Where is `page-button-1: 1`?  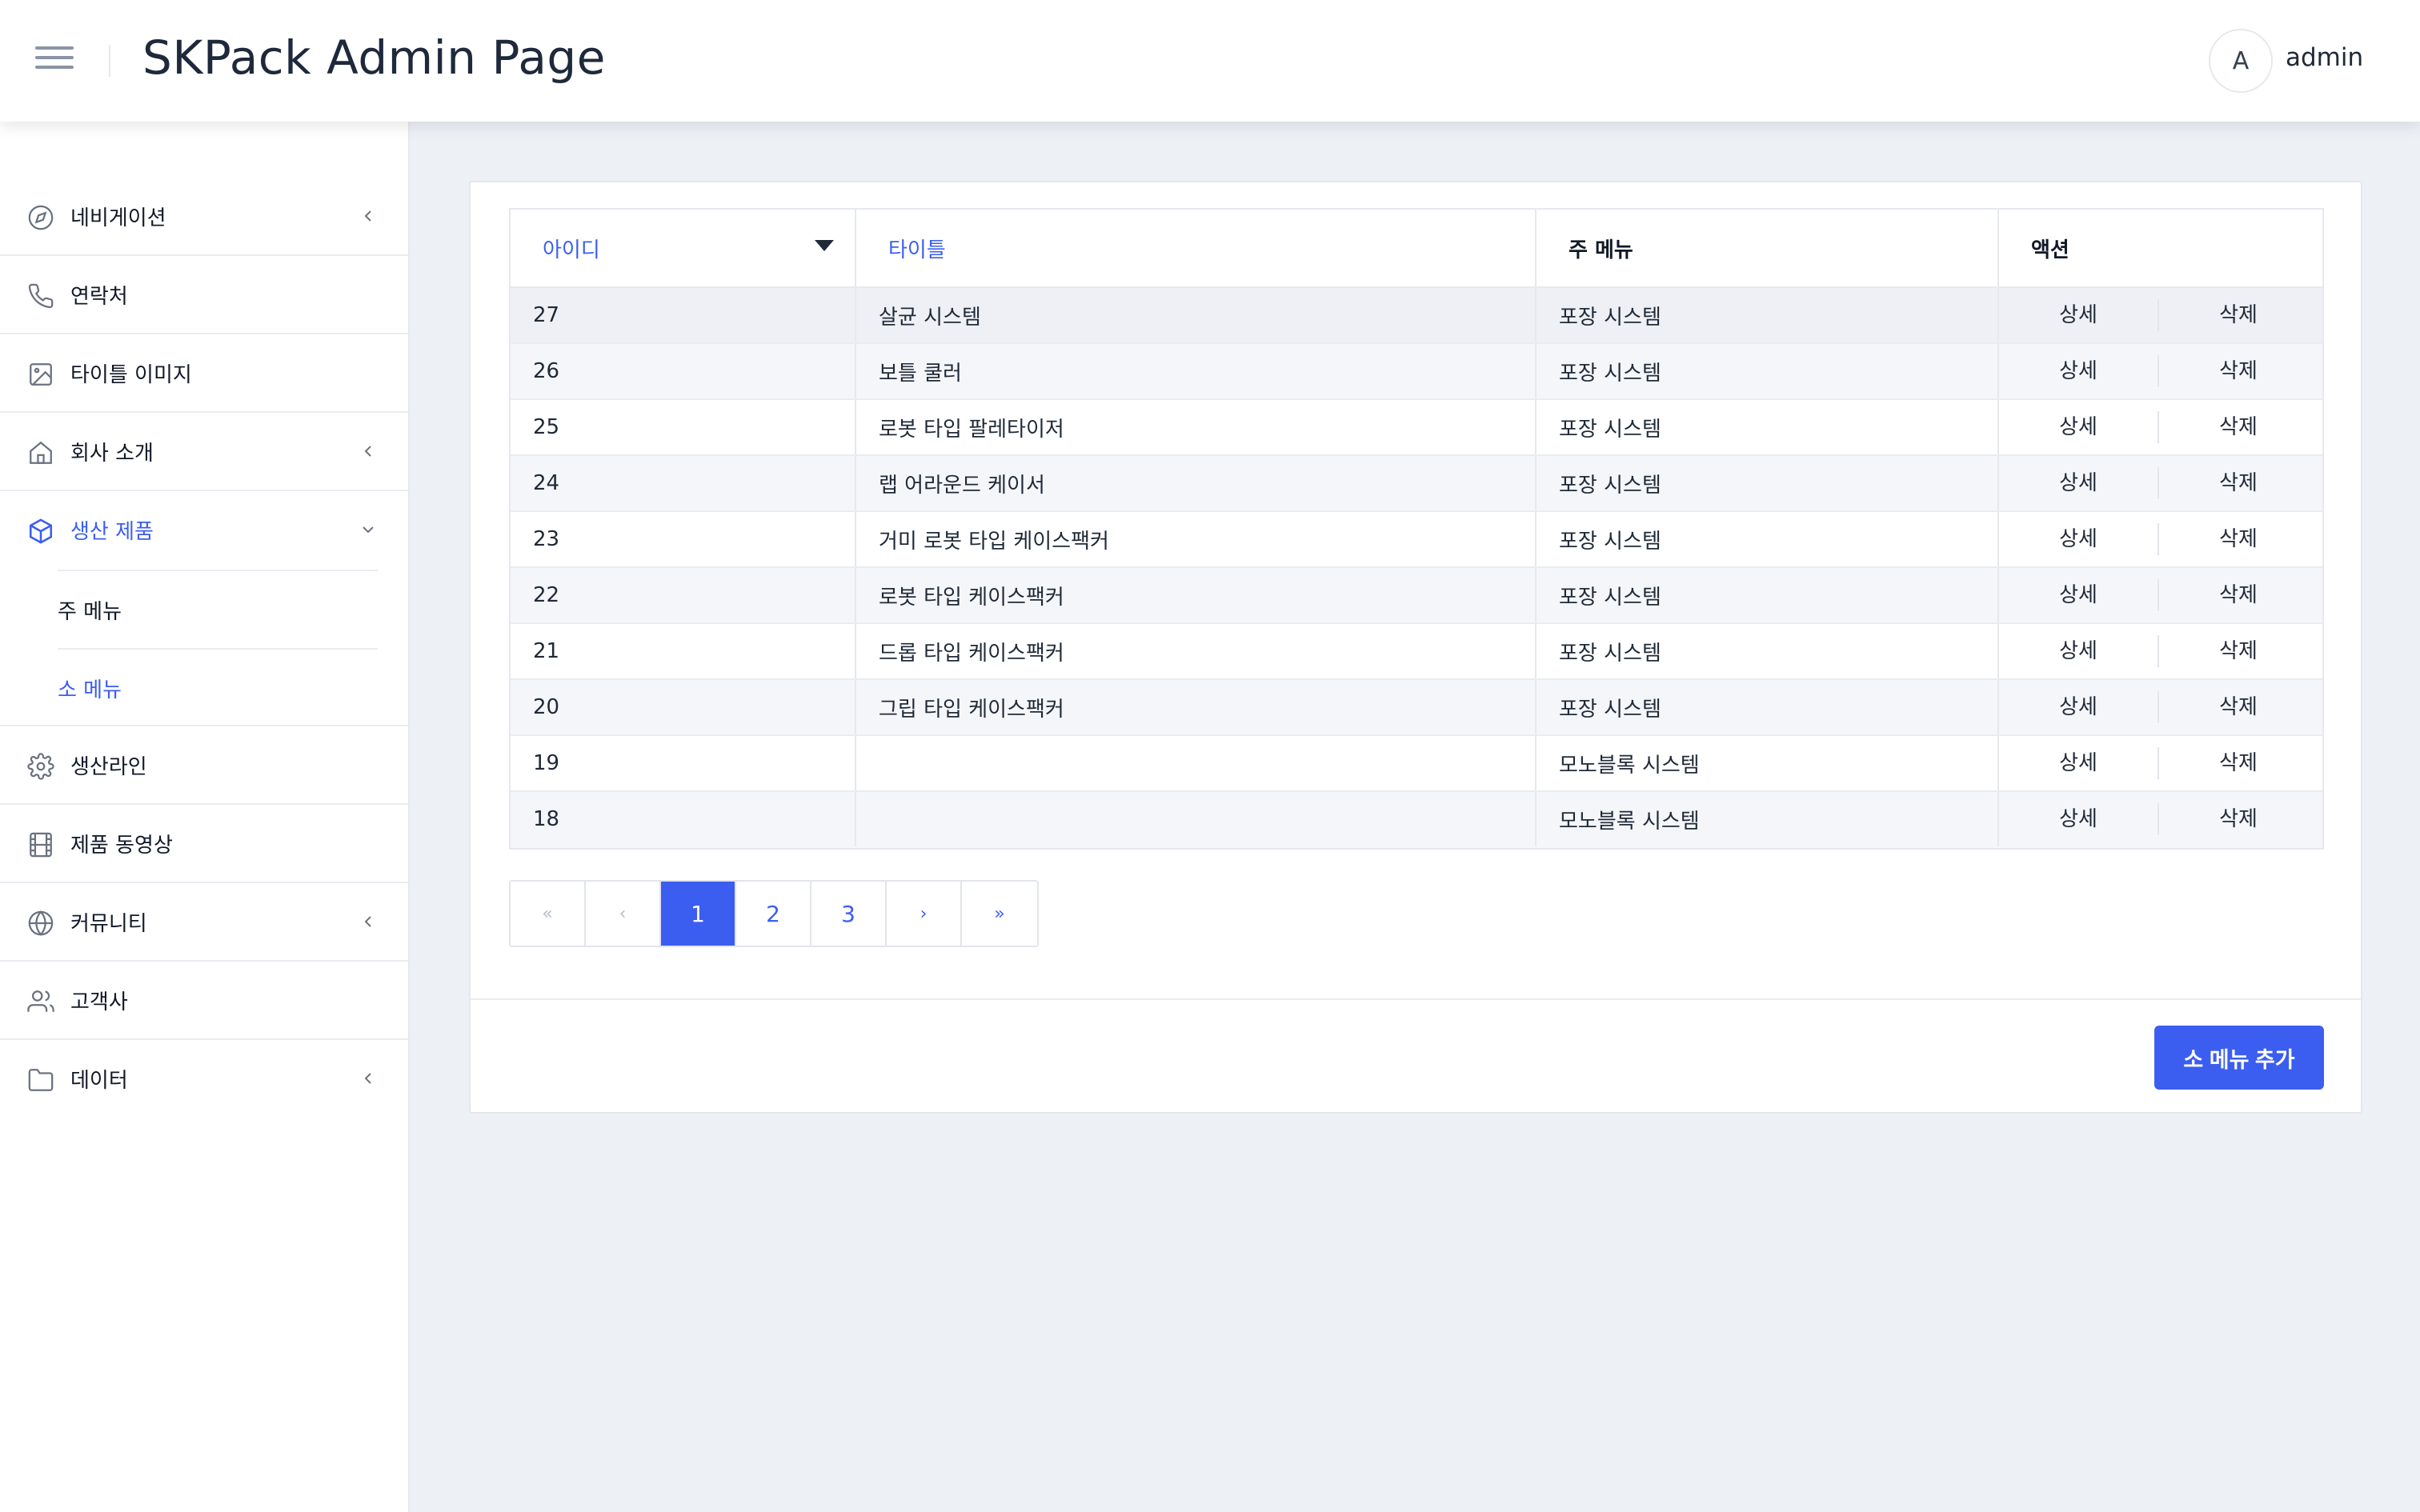
page-button-1: 1 is located at coordinates (698, 914).